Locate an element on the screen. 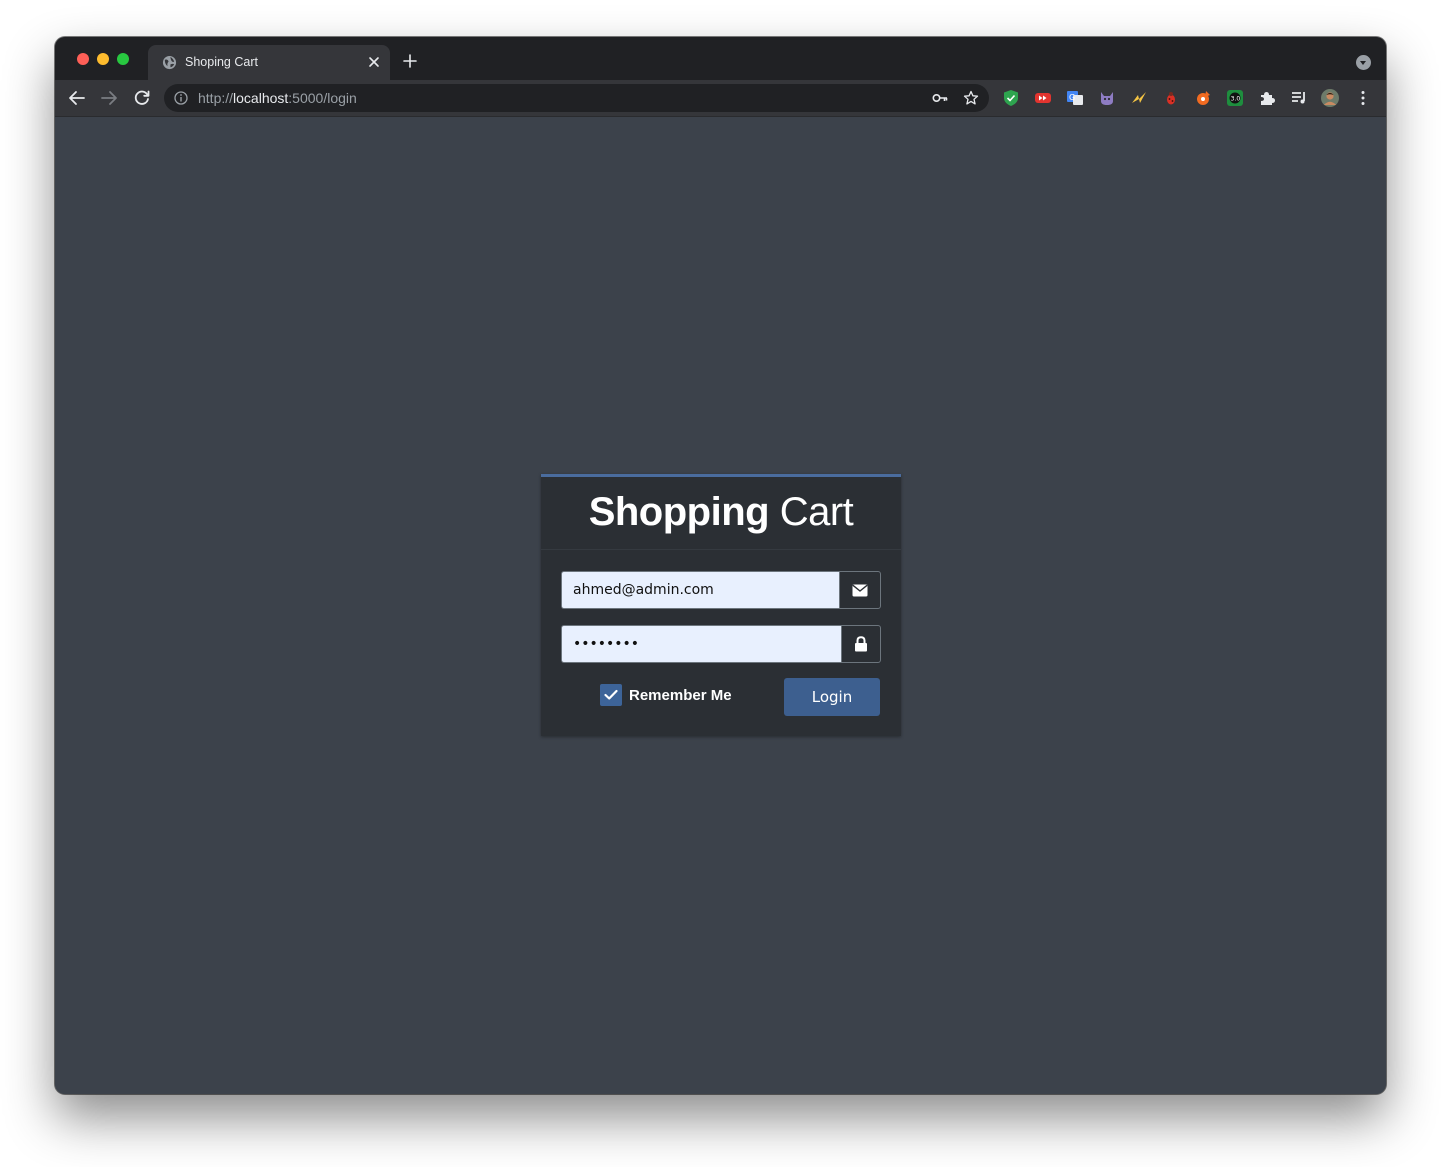 The width and height of the screenshot is (1441, 1167). lightning-icon is located at coordinates (1139, 98).